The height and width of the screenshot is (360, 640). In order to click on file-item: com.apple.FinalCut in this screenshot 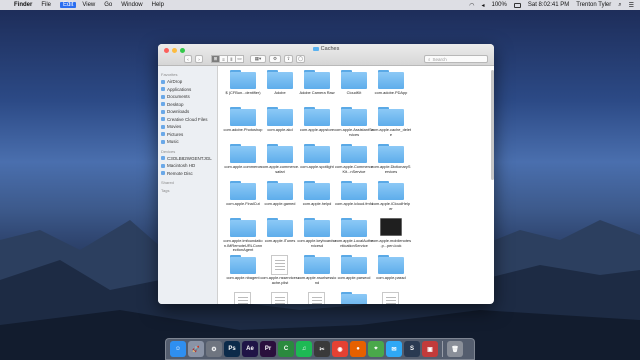, I will do `click(243, 201)`.